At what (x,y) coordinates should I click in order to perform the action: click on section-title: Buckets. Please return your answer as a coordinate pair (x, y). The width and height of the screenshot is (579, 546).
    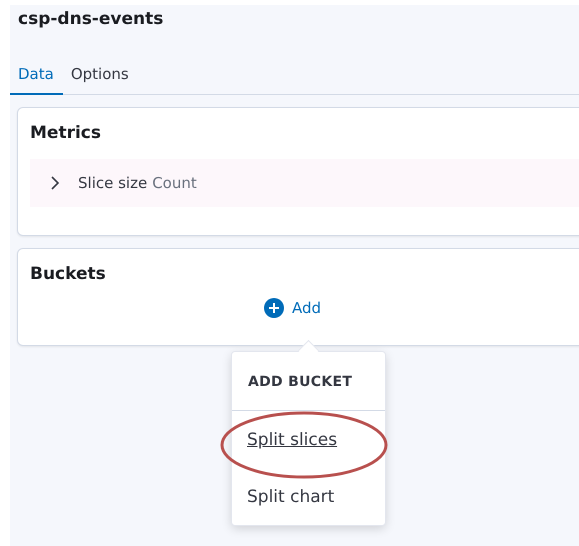
    Looking at the image, I should click on (68, 273).